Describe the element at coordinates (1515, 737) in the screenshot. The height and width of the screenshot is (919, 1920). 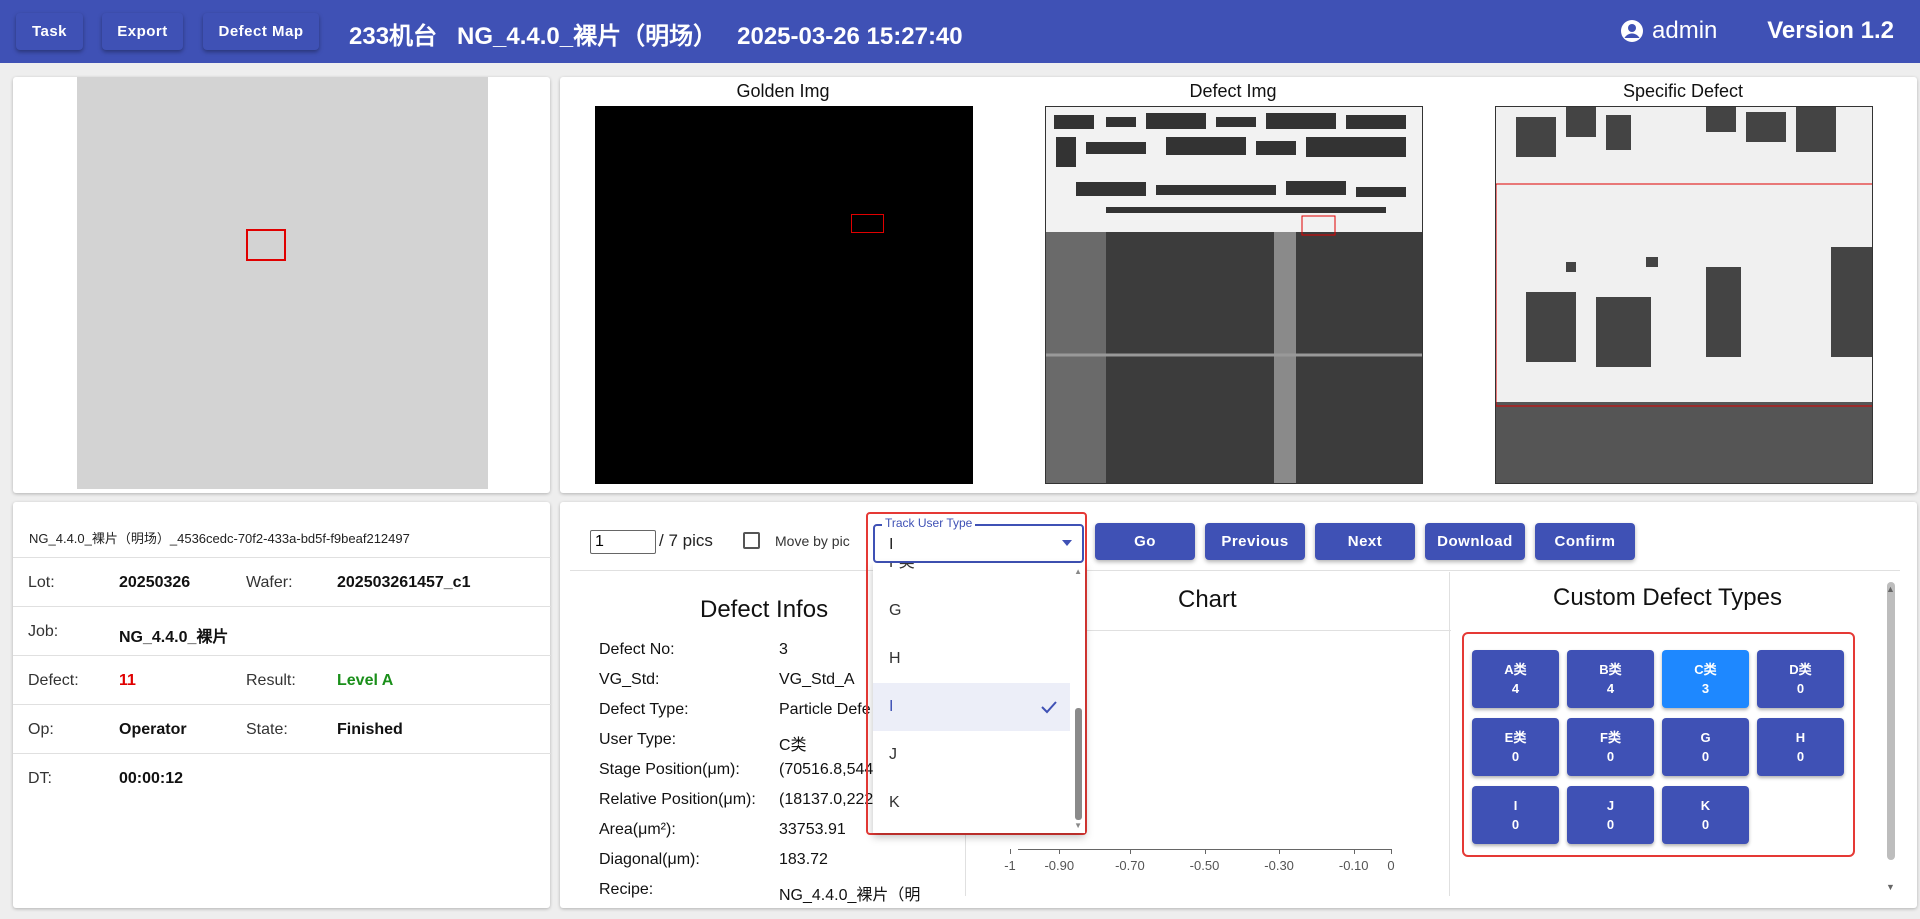
I see `type-name: E类` at that location.